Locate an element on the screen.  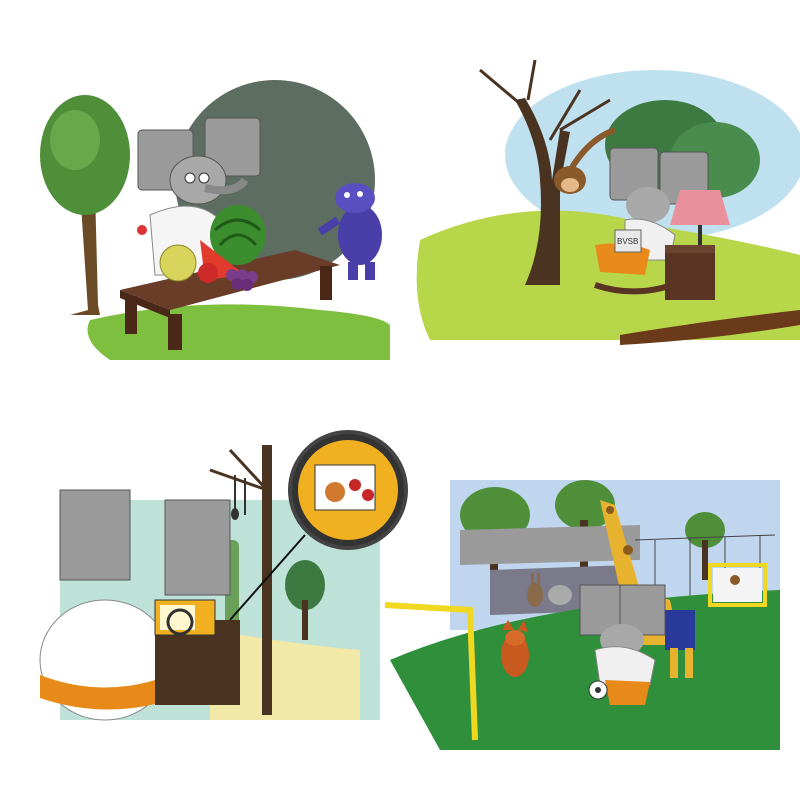
mouse-icon is located at coordinates (560, 595).